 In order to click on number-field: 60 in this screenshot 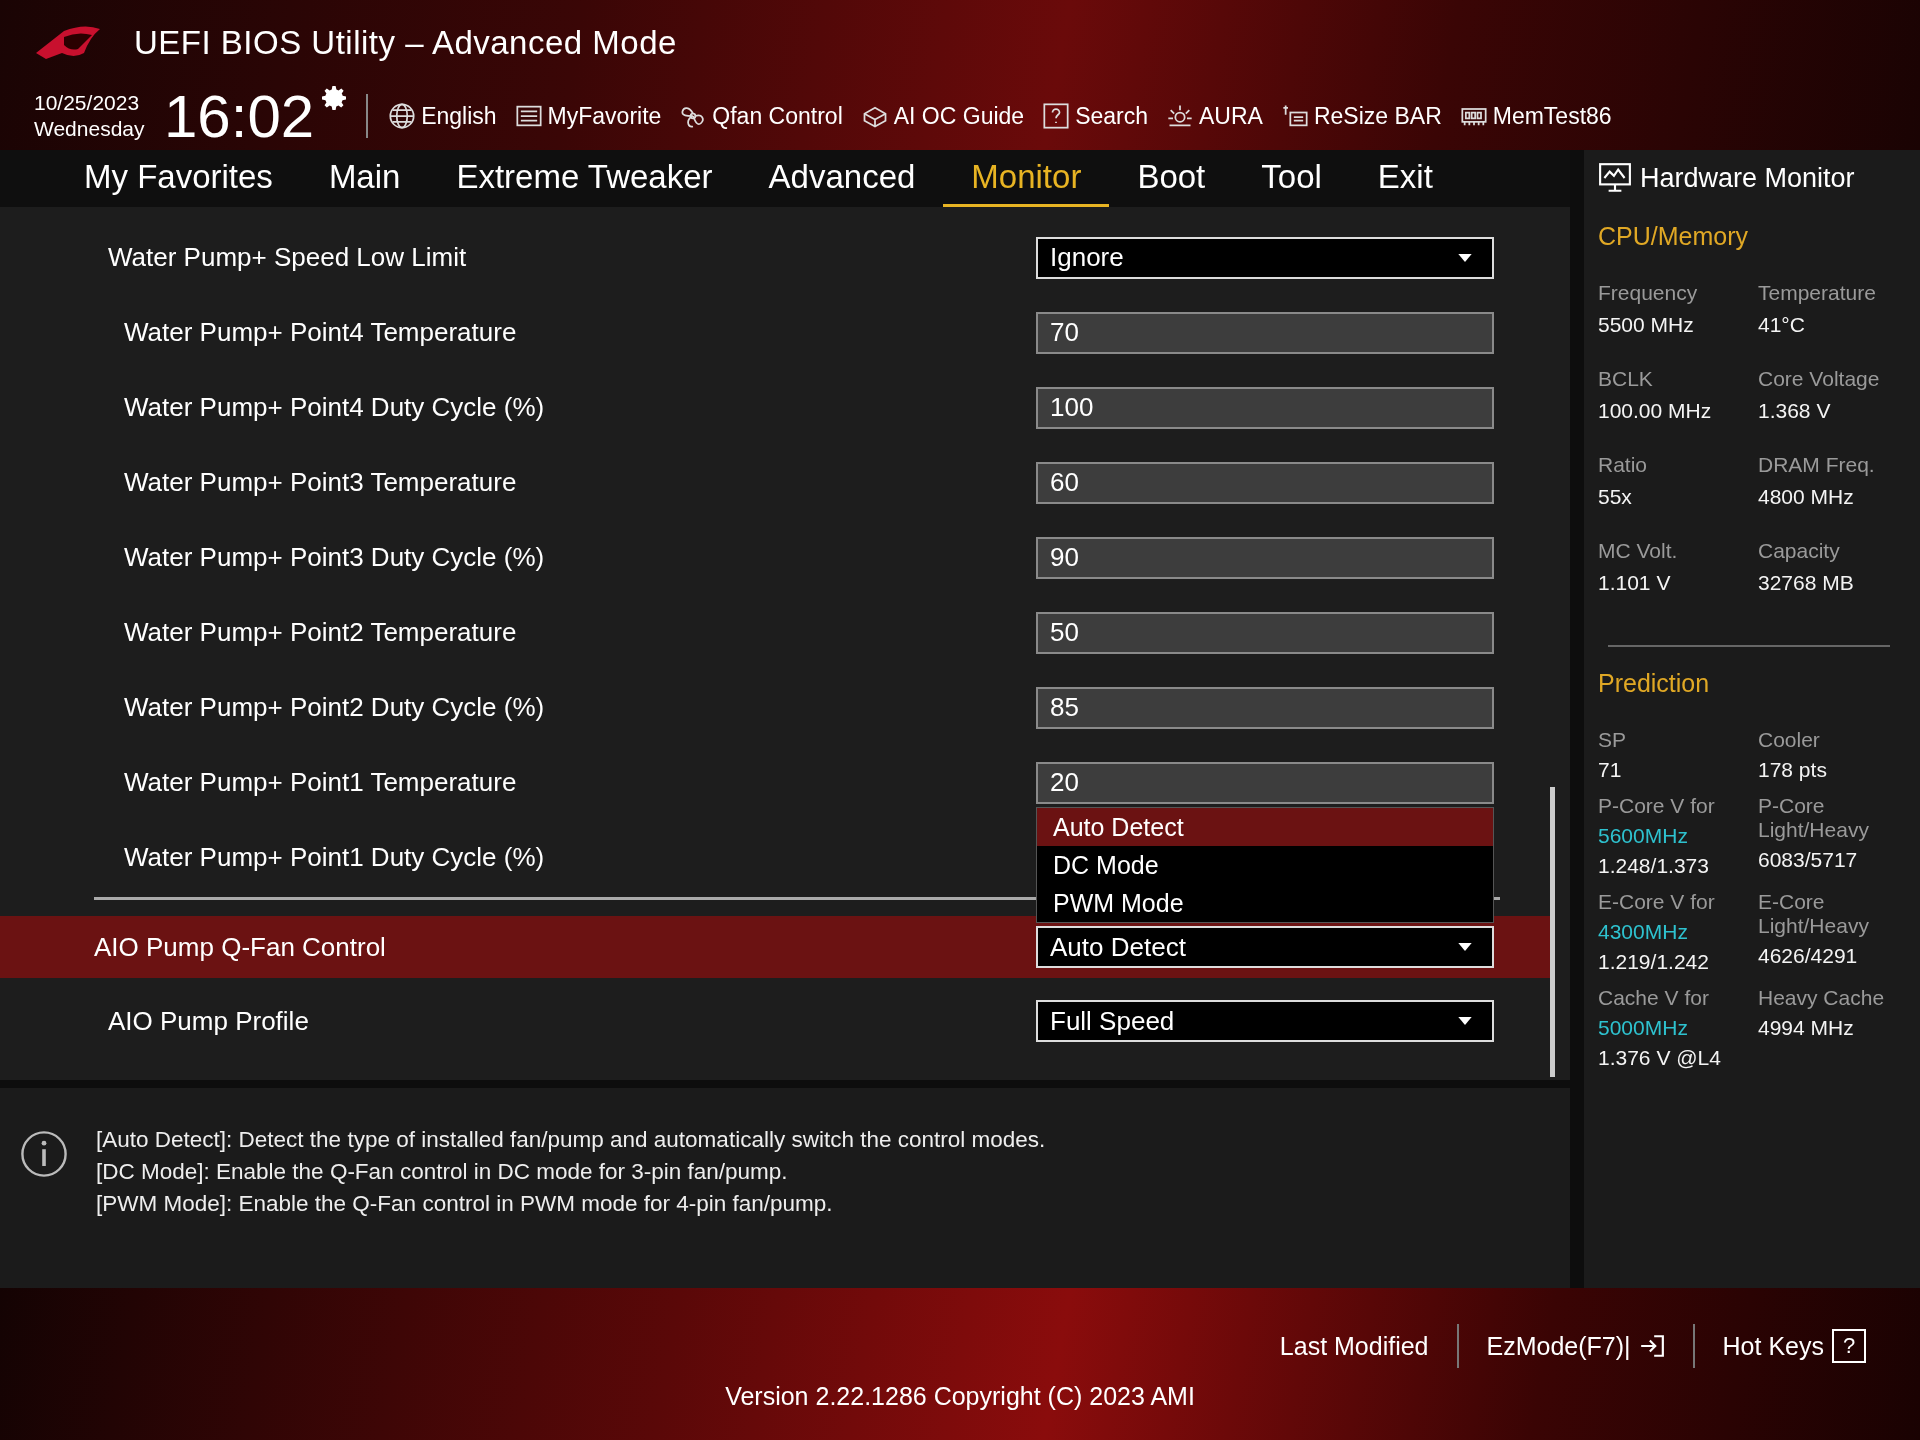, I will do `click(1265, 482)`.